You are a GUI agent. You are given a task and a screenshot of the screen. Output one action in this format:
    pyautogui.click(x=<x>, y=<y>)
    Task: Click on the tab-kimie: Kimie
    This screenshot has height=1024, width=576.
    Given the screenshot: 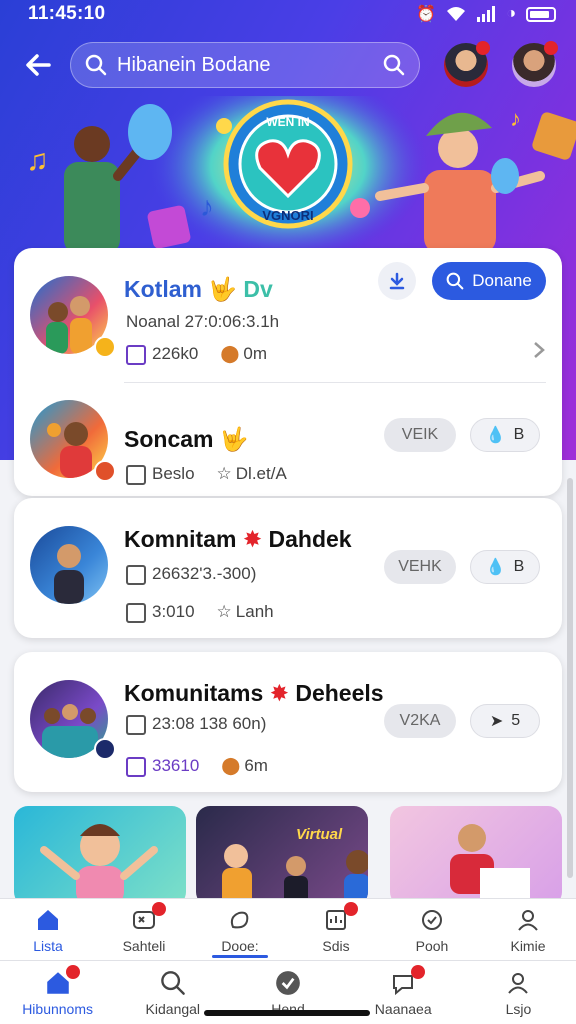 What is the action you would take?
    pyautogui.click(x=528, y=929)
    